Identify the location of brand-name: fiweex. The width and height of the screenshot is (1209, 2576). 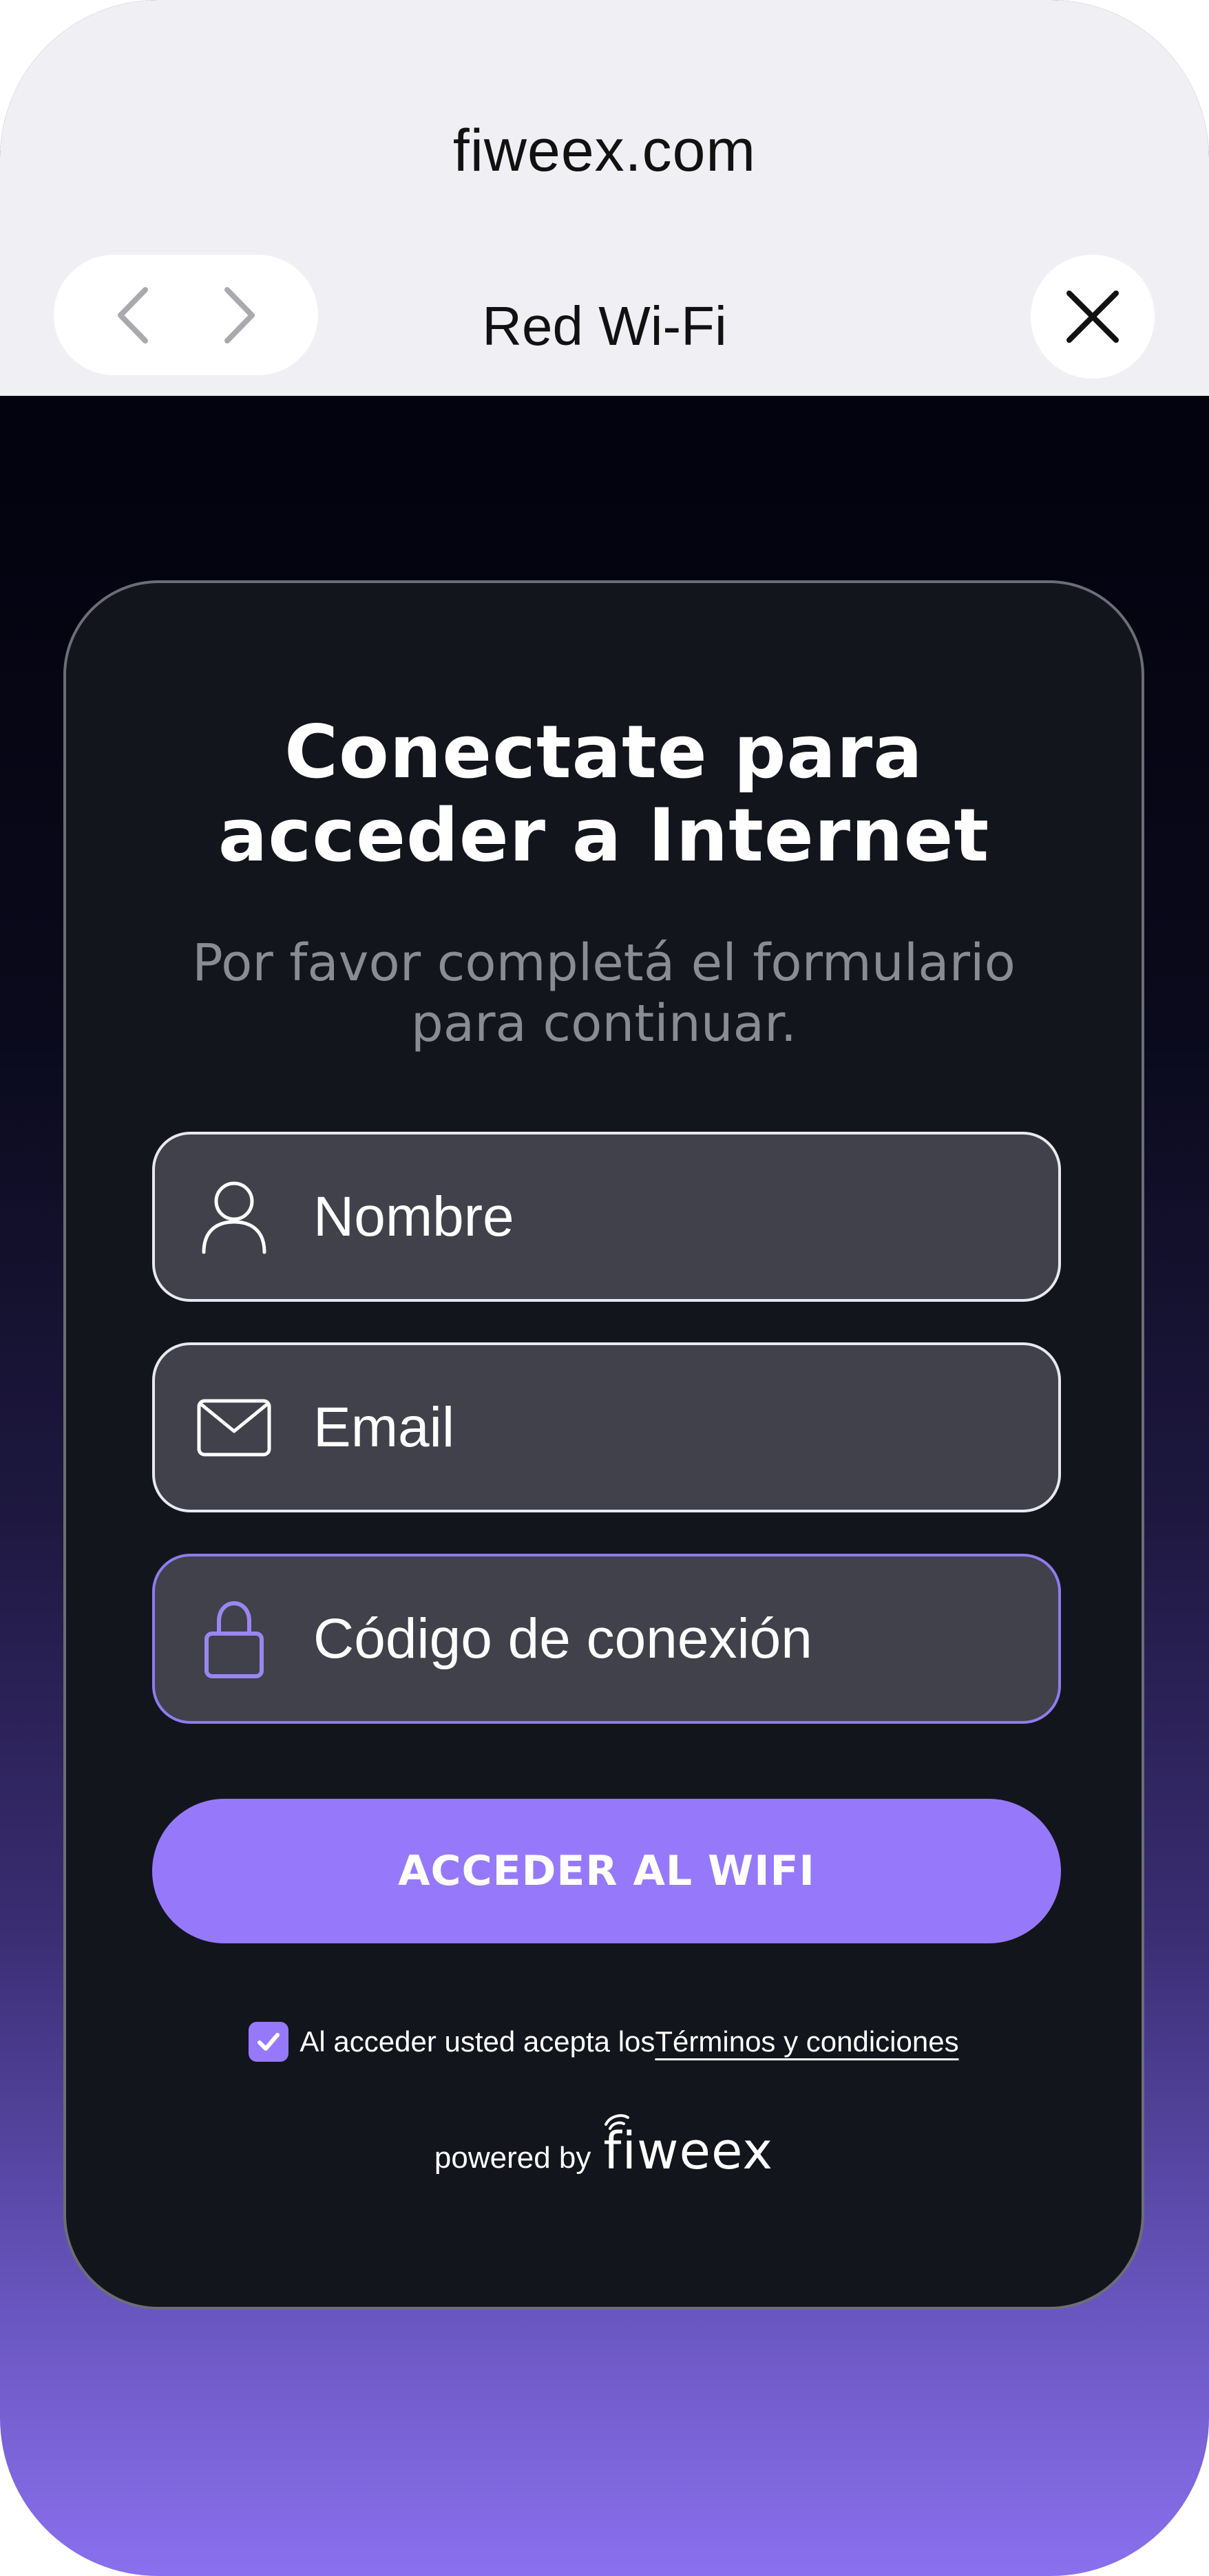
(688, 2152).